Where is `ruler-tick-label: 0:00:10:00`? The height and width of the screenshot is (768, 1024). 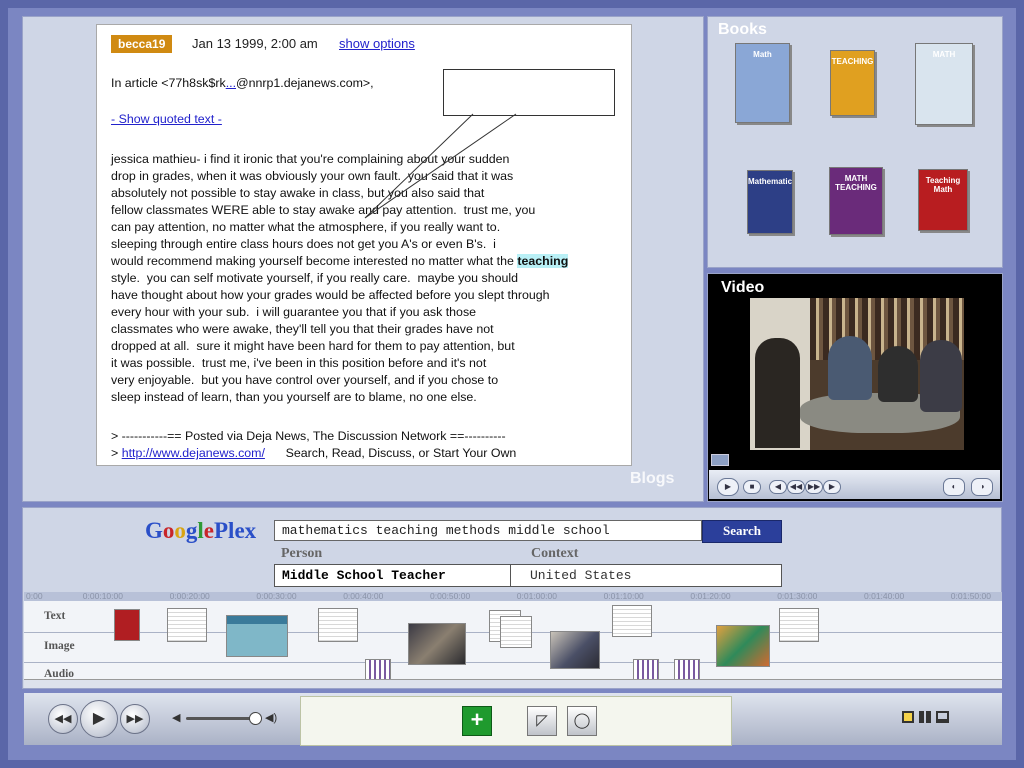
ruler-tick-label: 0:00:10:00 is located at coordinates (102, 596).